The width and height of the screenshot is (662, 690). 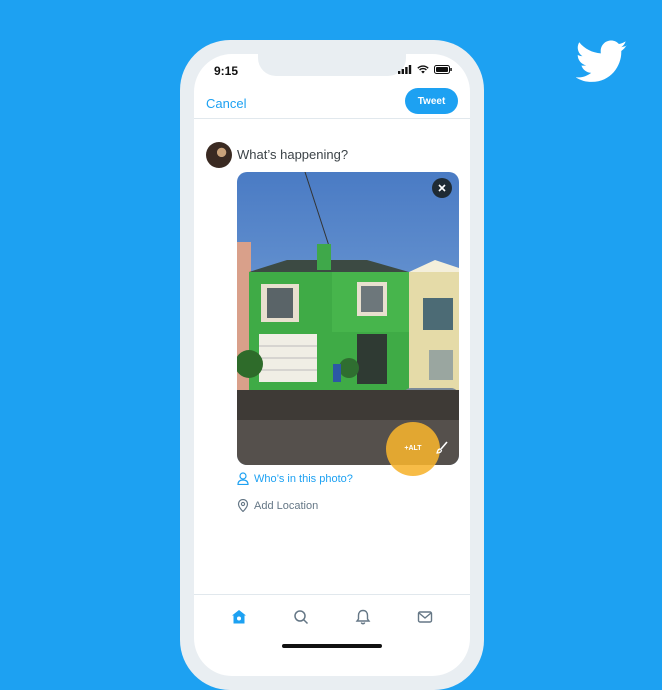 I want to click on tag-people-row: Who’s in this photo?, so click(x=295, y=478).